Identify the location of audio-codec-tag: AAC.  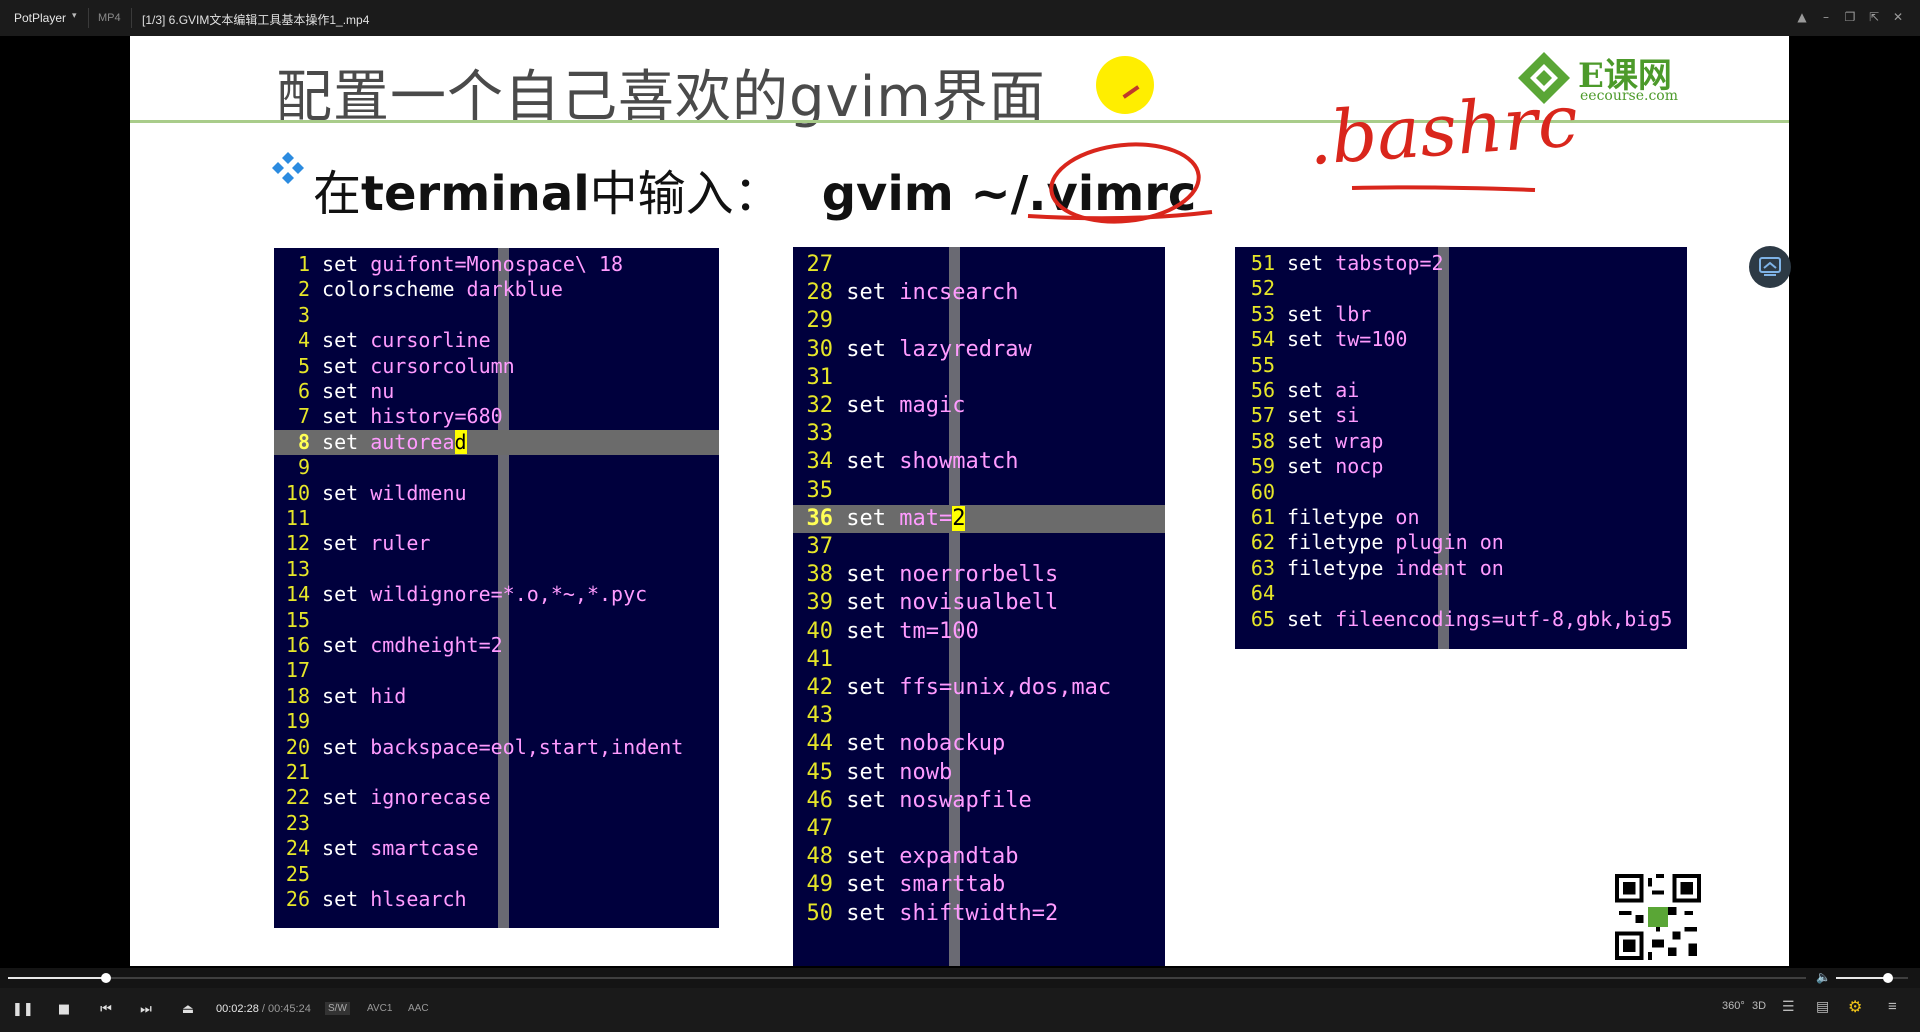
(418, 1008).